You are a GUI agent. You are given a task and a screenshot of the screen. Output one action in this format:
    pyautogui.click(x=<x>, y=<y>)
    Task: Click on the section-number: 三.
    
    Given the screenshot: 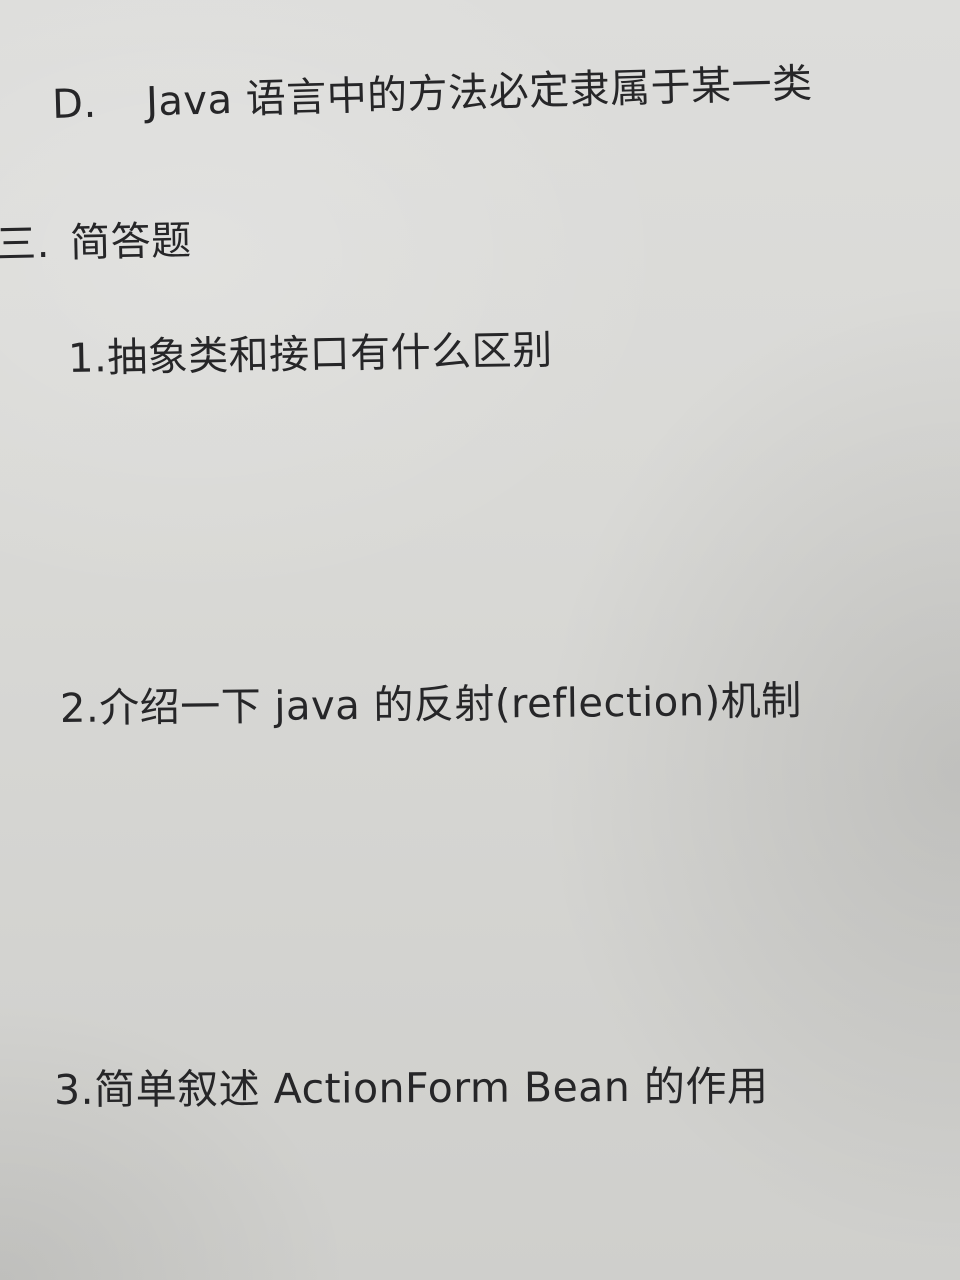 What is the action you would take?
    pyautogui.click(x=25, y=244)
    